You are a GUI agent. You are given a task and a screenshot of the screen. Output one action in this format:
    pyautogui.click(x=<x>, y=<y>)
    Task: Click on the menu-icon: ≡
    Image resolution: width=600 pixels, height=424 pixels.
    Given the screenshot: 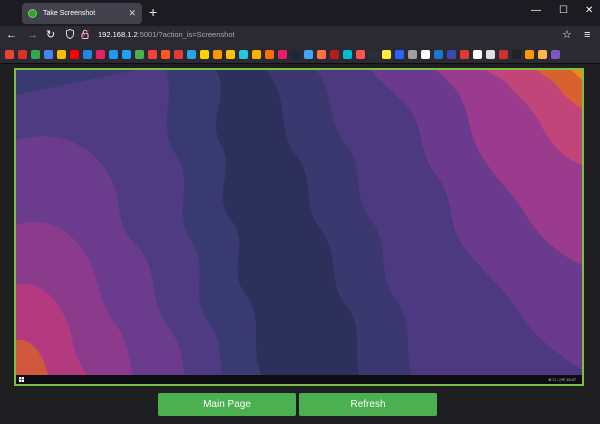 What is the action you would take?
    pyautogui.click(x=587, y=35)
    